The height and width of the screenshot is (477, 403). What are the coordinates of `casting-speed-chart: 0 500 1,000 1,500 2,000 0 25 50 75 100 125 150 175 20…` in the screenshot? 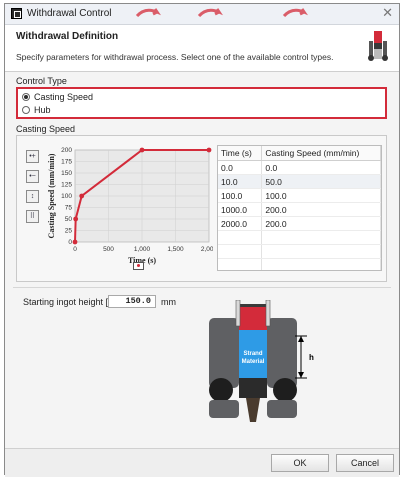 It's located at (129, 206).